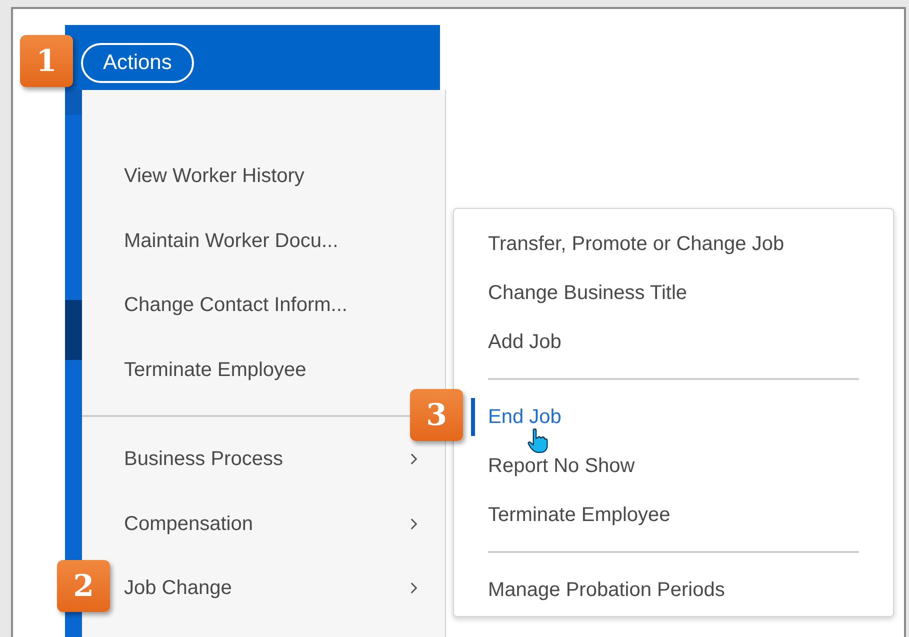 The width and height of the screenshot is (909, 637). I want to click on menu-item: Job Change, so click(178, 588).